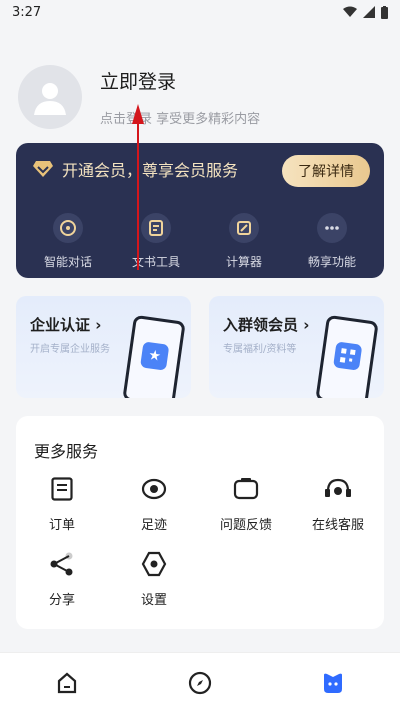 Image resolution: width=400 pixels, height=712 pixels. I want to click on headset-icon, so click(338, 489).